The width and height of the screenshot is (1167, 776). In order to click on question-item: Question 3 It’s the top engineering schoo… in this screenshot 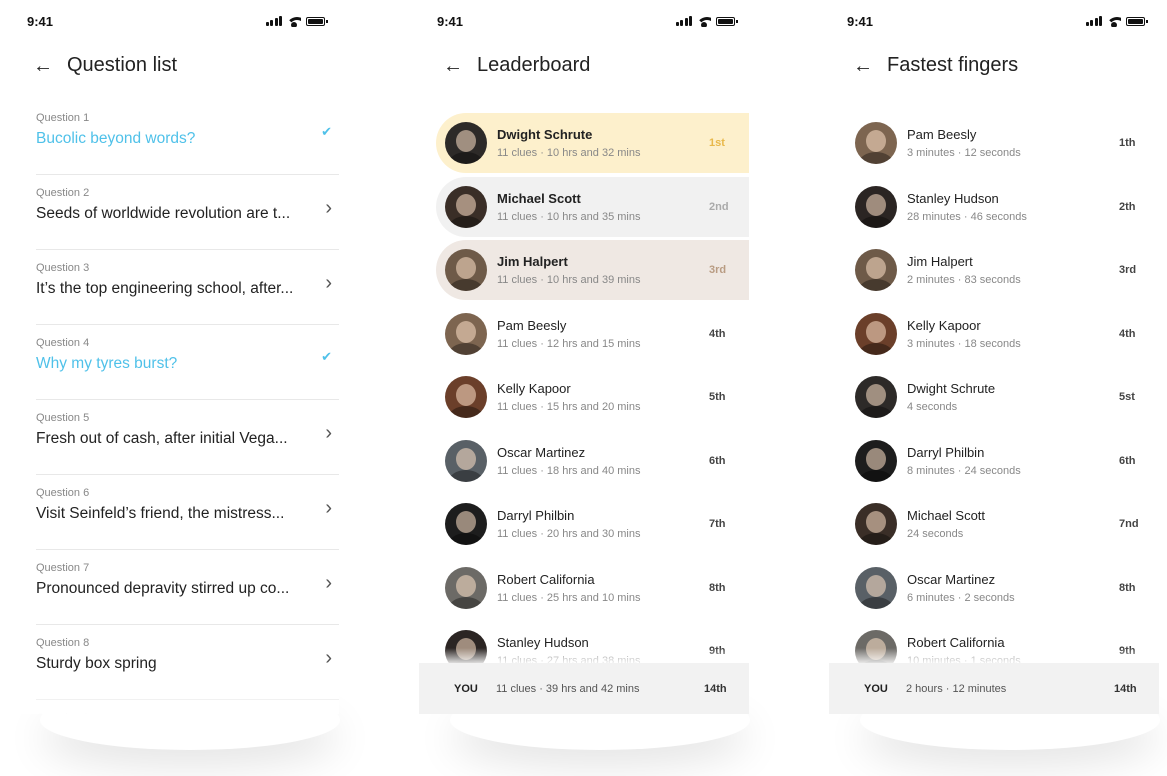, I will do `click(187, 287)`.